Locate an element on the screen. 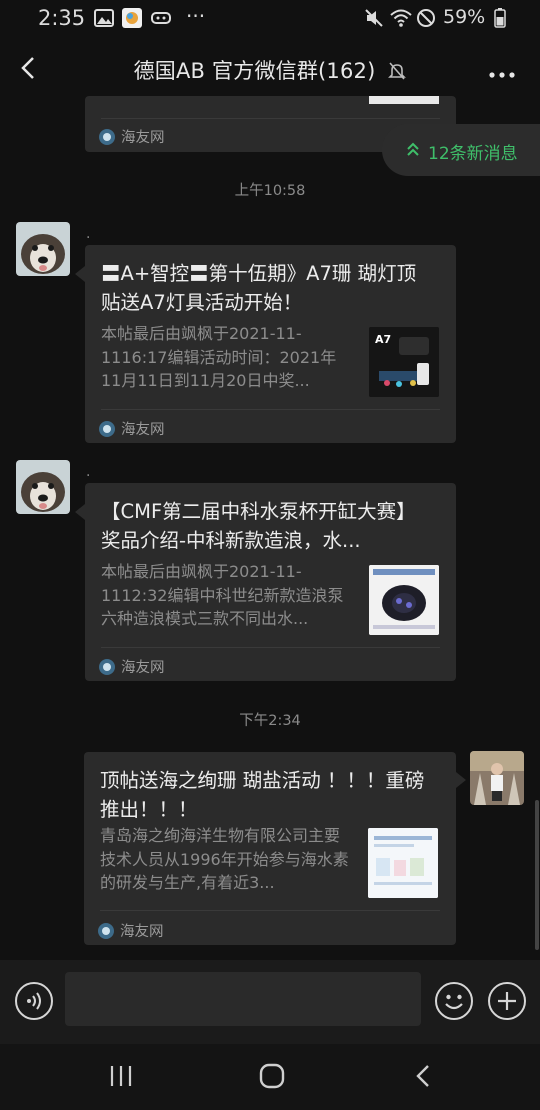 This screenshot has height=1110, width=540. person-avatar-icon is located at coordinates (497, 778).